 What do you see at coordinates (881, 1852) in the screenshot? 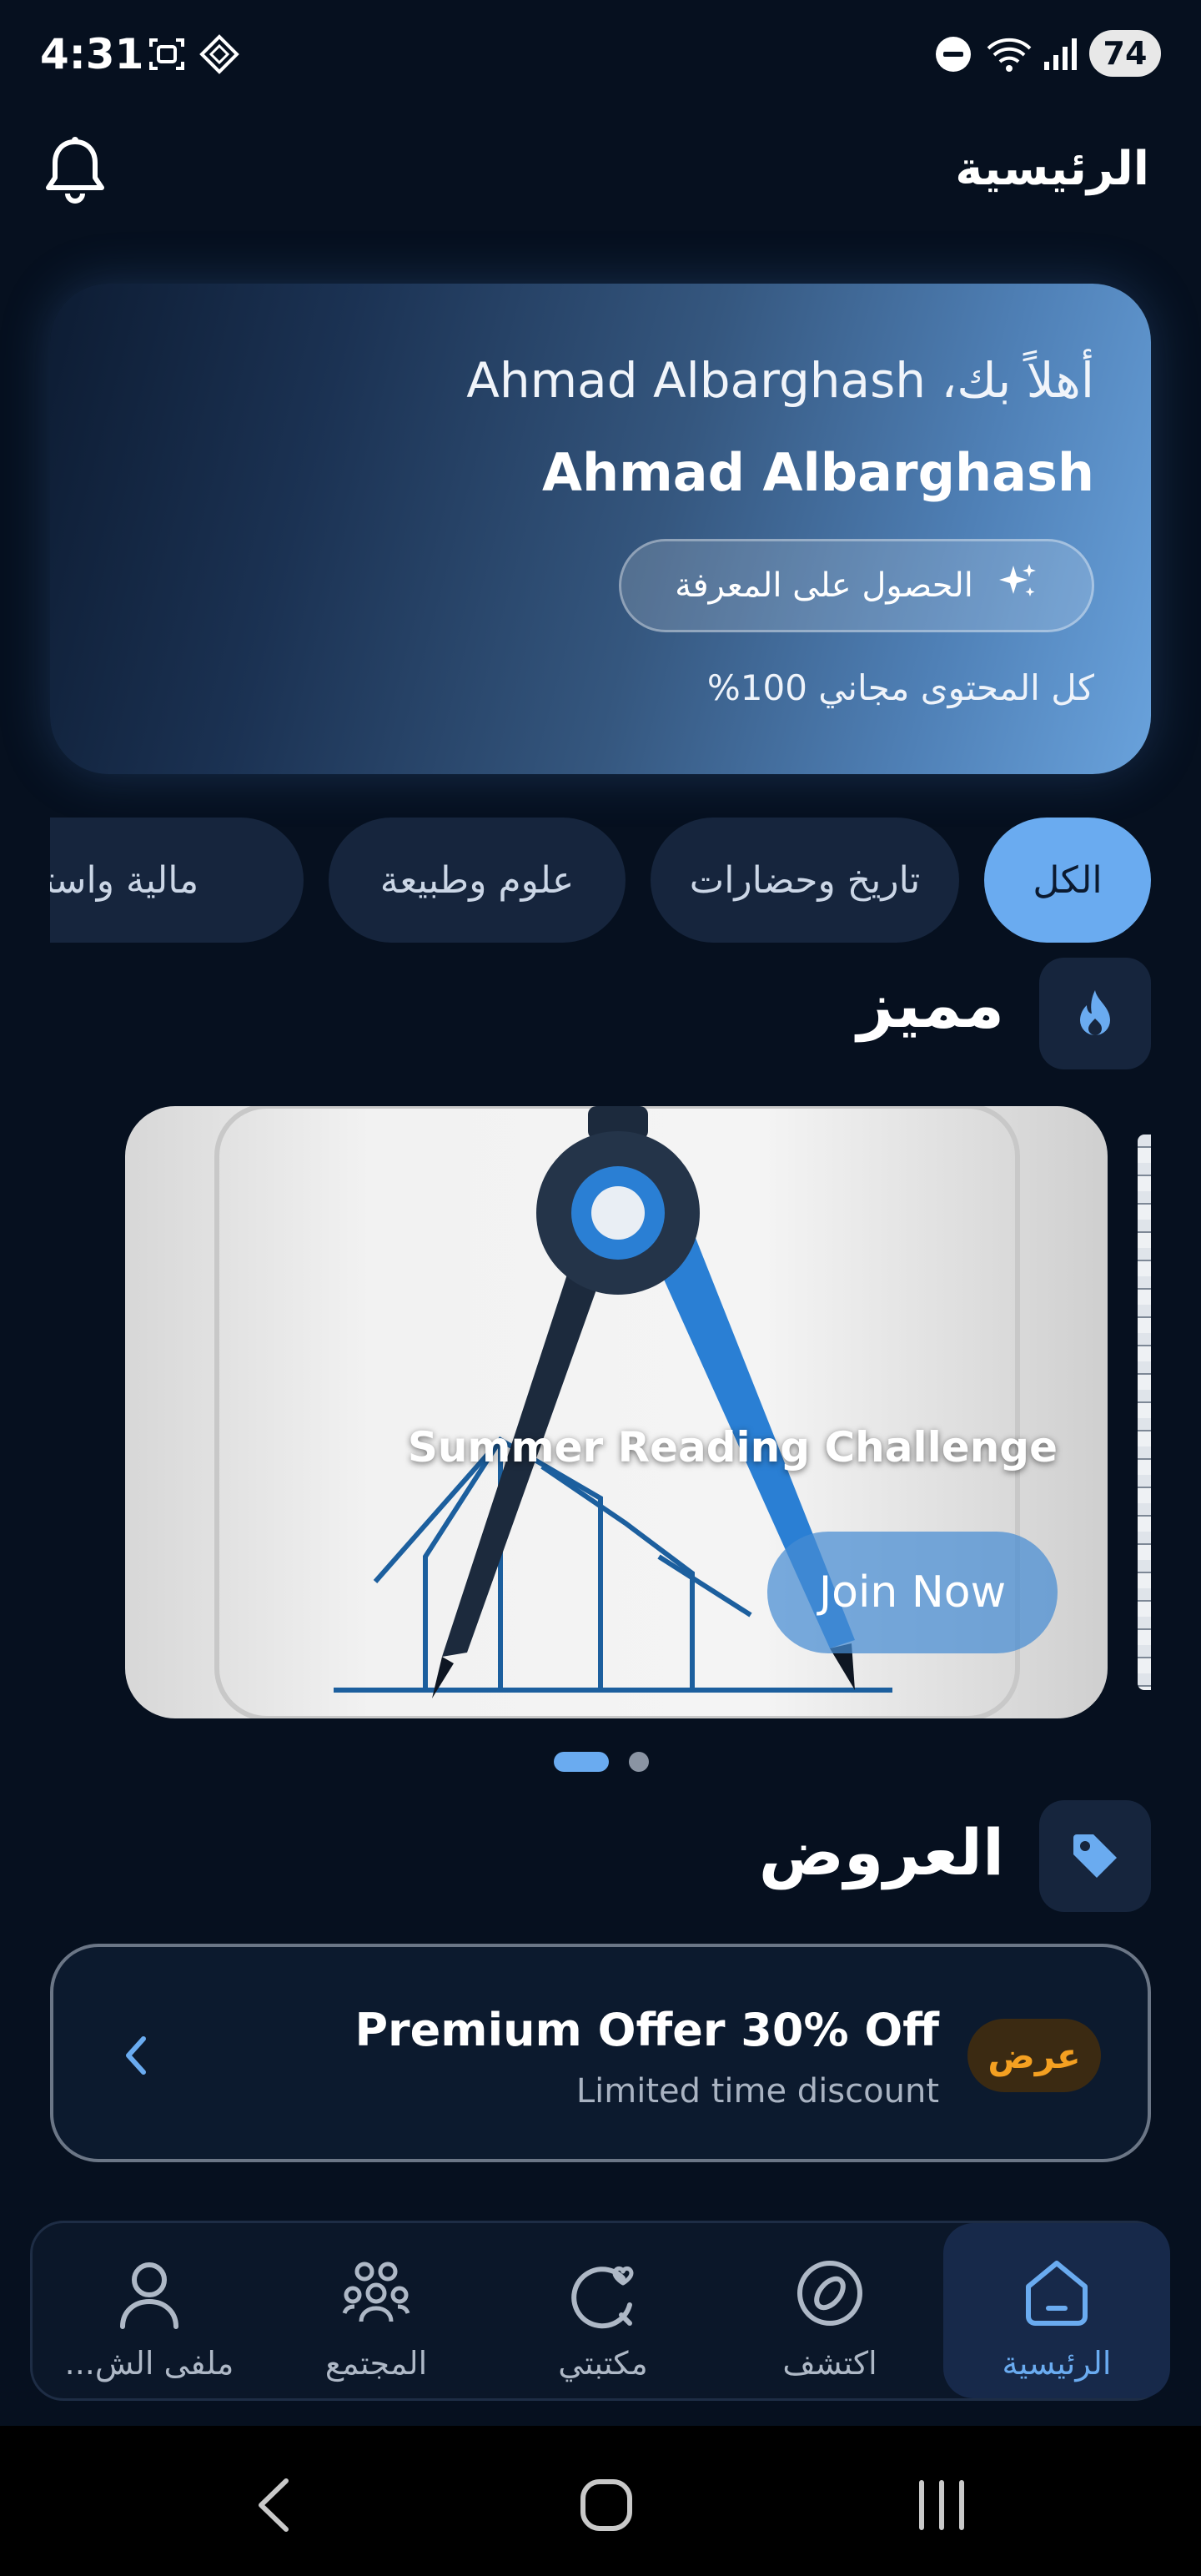
I see `offers-title: العروض` at bounding box center [881, 1852].